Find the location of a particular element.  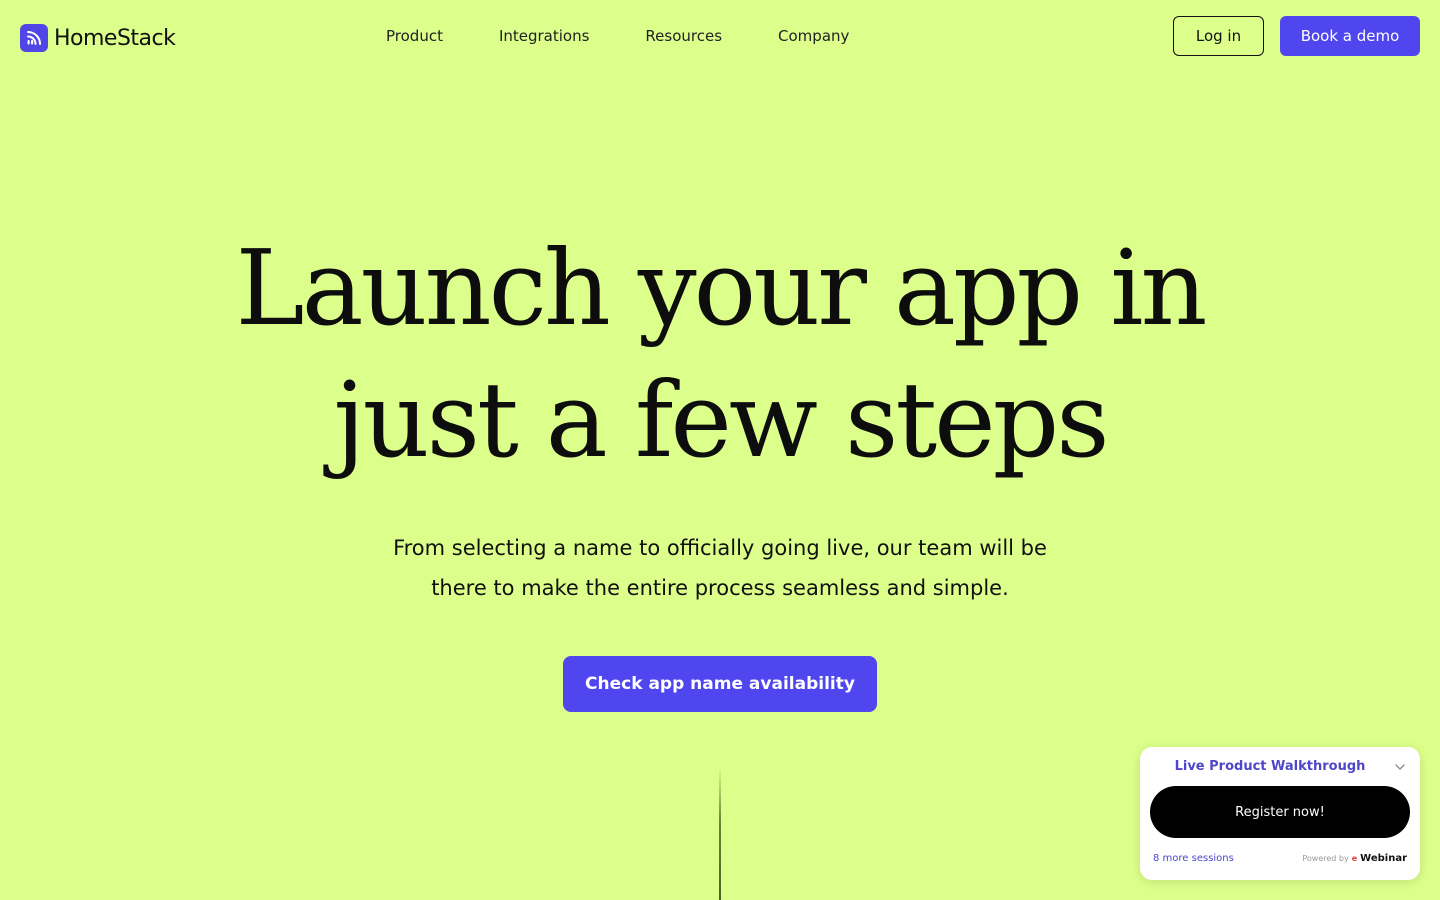

more-sessions-link: 8 more sessions is located at coordinates (1193, 859).